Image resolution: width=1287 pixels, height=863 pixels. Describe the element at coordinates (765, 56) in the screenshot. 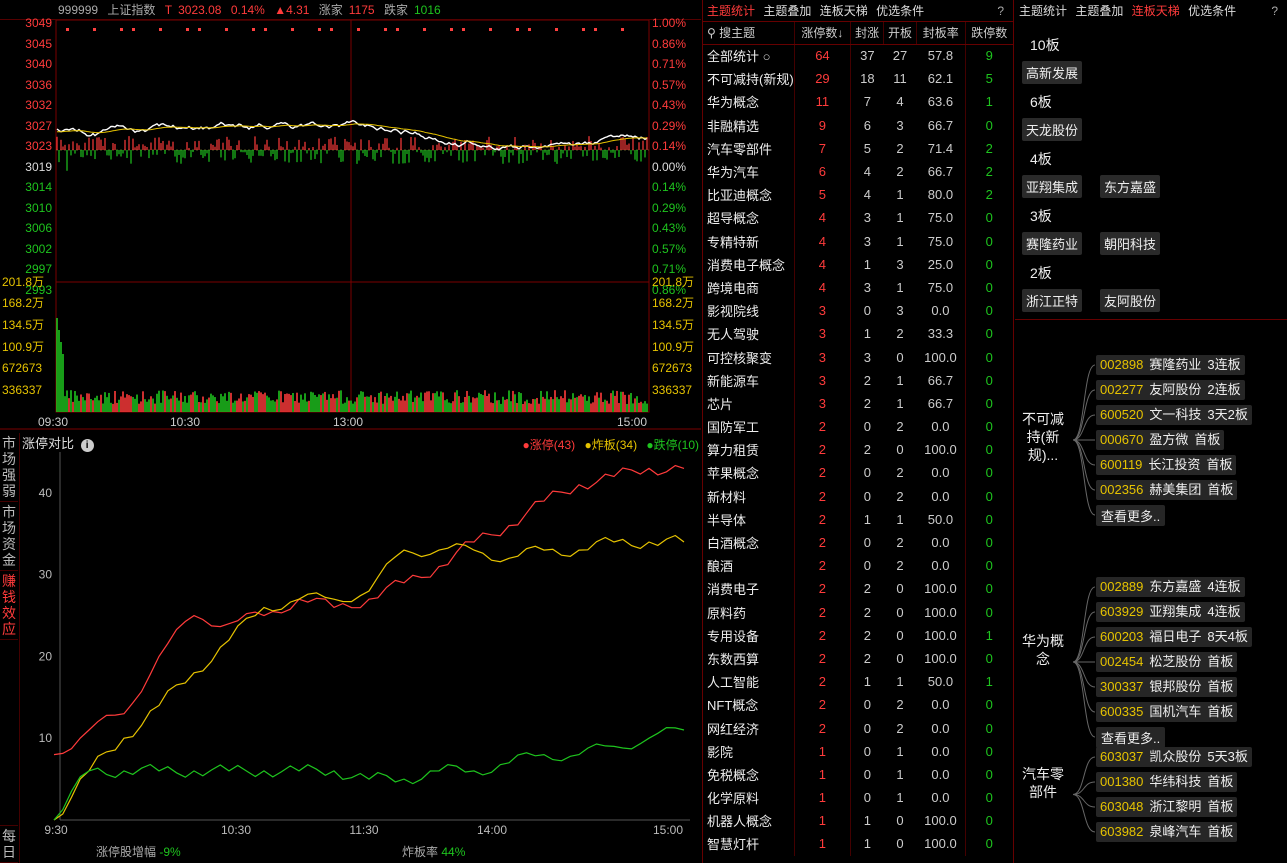

I see `stats-circle-icon: ○` at that location.